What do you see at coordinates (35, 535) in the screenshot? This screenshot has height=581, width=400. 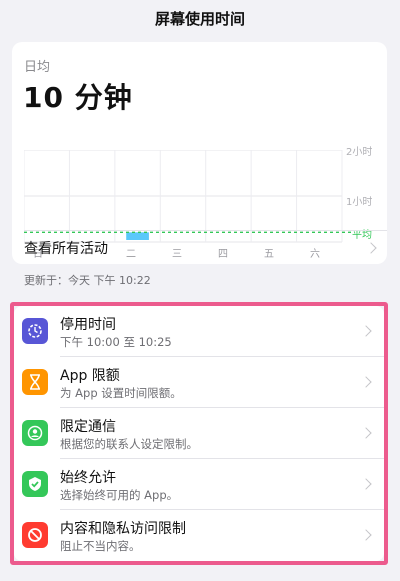 I see `restriction-icon` at bounding box center [35, 535].